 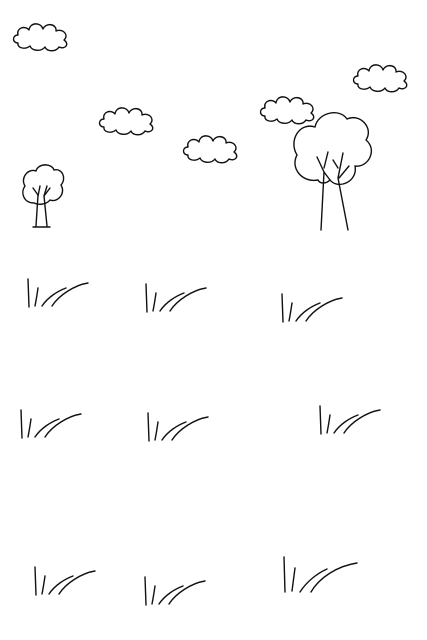 What do you see at coordinates (332, 171) in the screenshot?
I see `tree-large` at bounding box center [332, 171].